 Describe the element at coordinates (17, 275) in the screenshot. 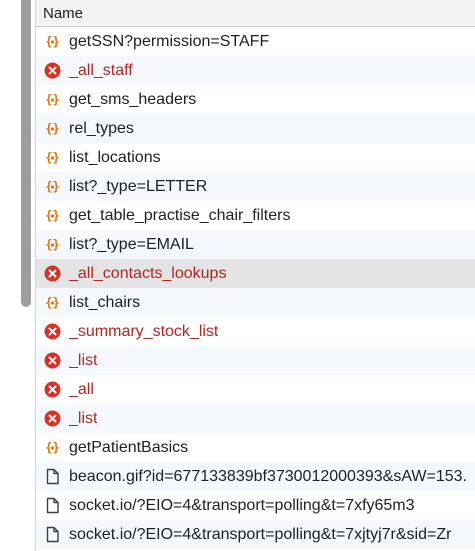

I see `left-gutter` at that location.